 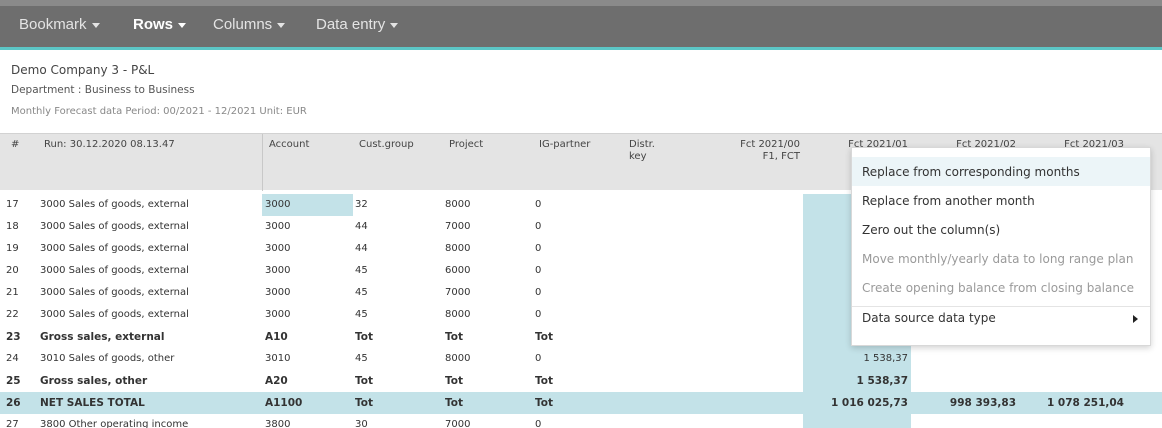 I want to click on cell-fct-2021-01: 1 016 025,73, so click(x=858, y=403).